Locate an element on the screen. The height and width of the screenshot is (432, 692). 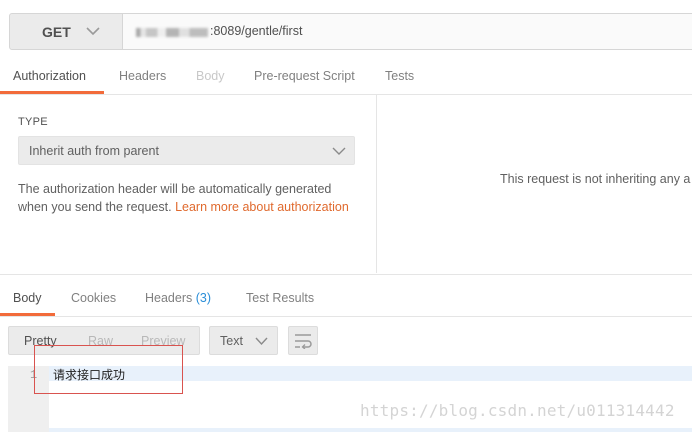
auth-type-value: Inherit auth from parent is located at coordinates (94, 151).